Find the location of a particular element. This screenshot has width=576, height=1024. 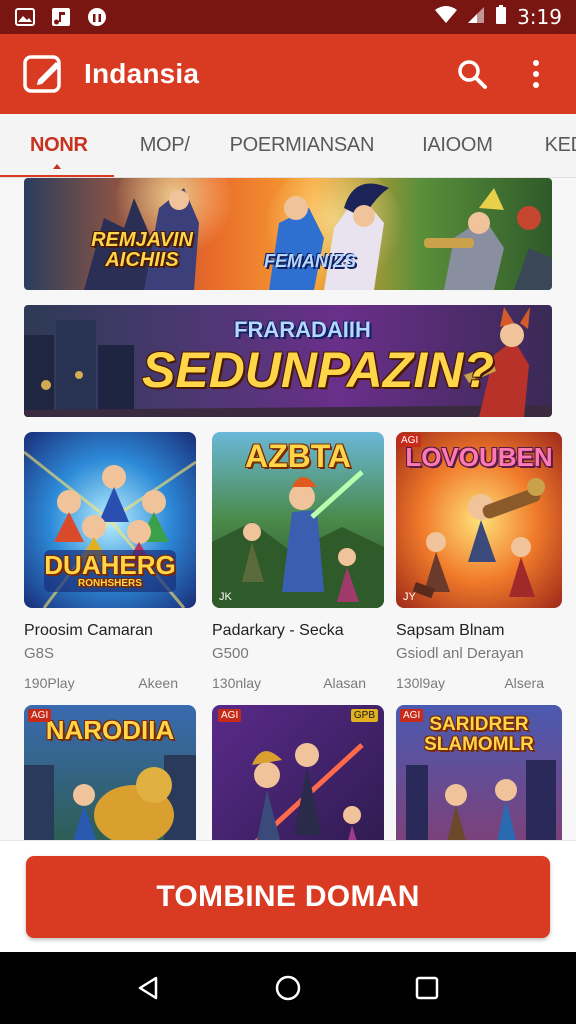

game-tag: Akeen is located at coordinates (158, 683).